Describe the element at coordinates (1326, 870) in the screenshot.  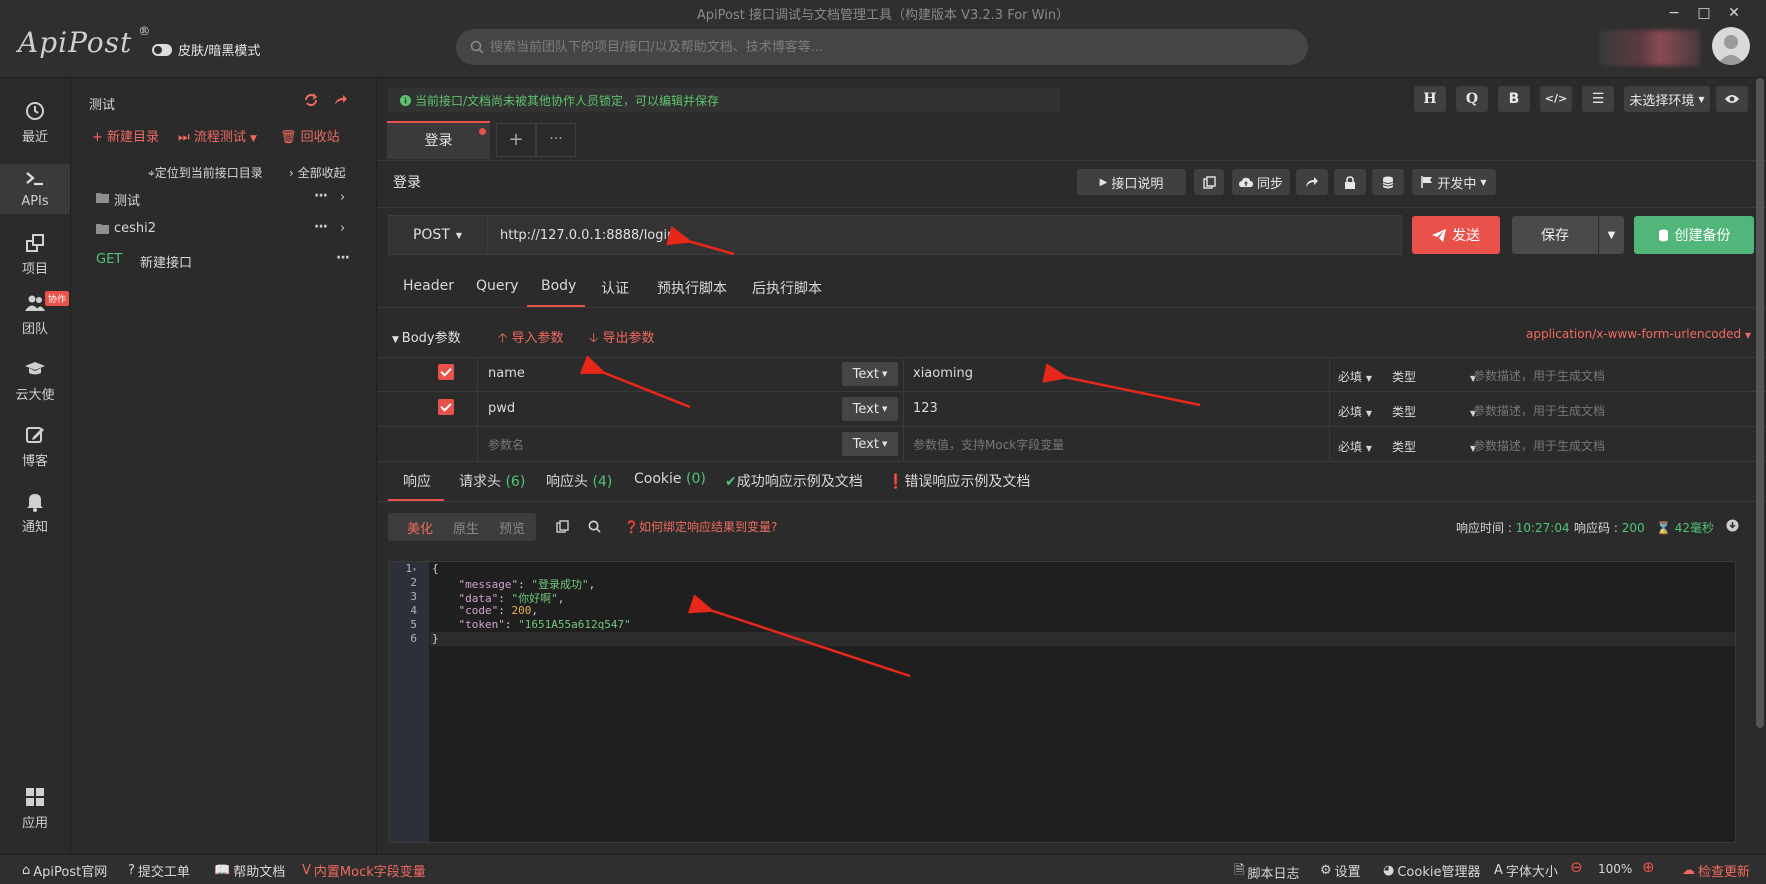
I see `gear-icon: ⚙` at that location.